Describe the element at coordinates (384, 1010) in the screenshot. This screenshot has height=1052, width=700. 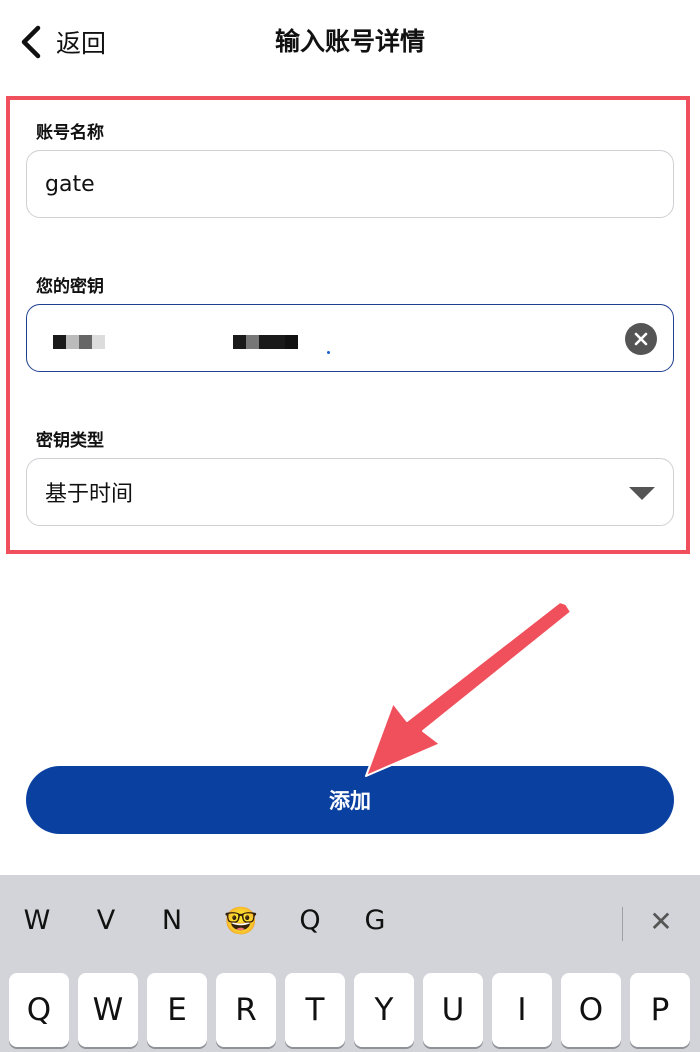
I see `key-y: Y` at that location.